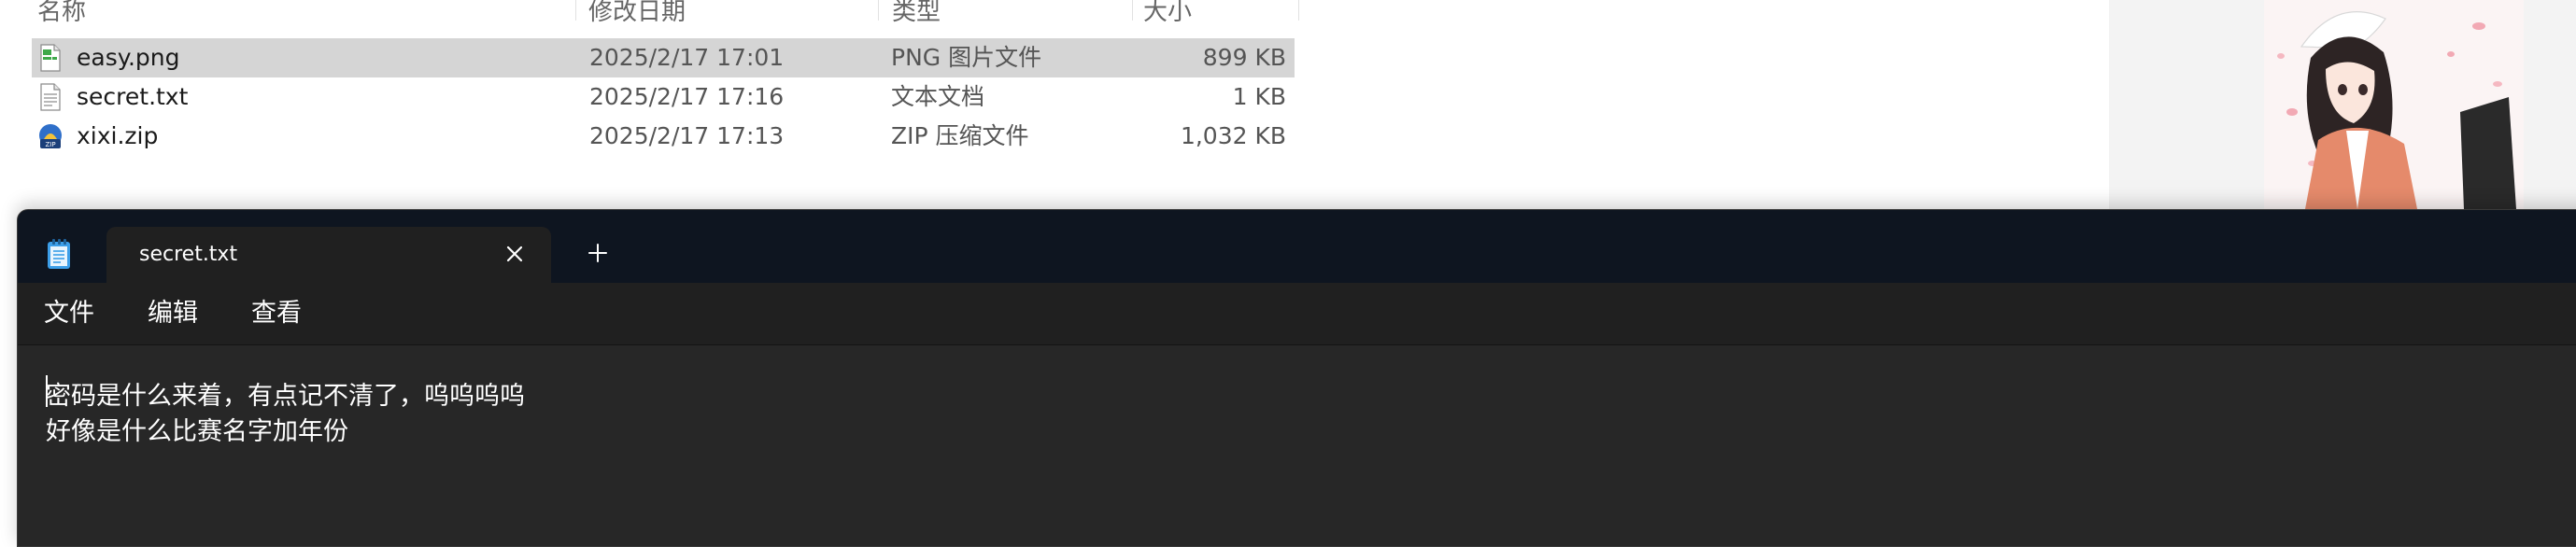  I want to click on tab-title: secret.txt, so click(188, 254).